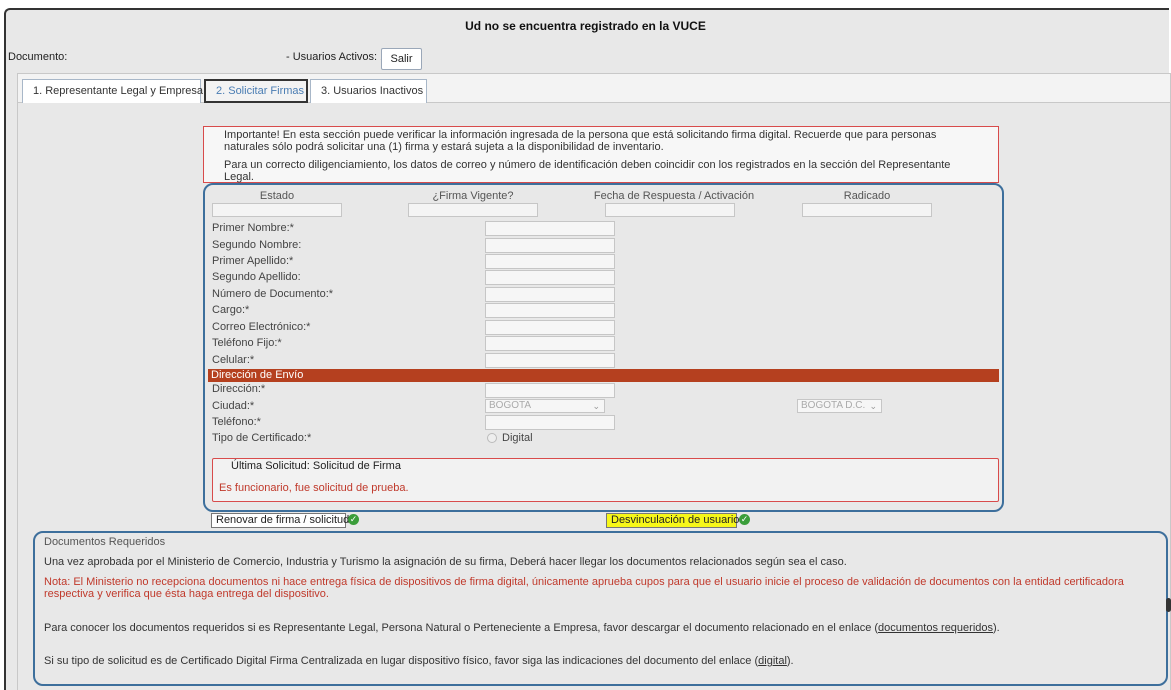 This screenshot has height=690, width=1171. Describe the element at coordinates (867, 210) in the screenshot. I see `radicado-field` at that location.